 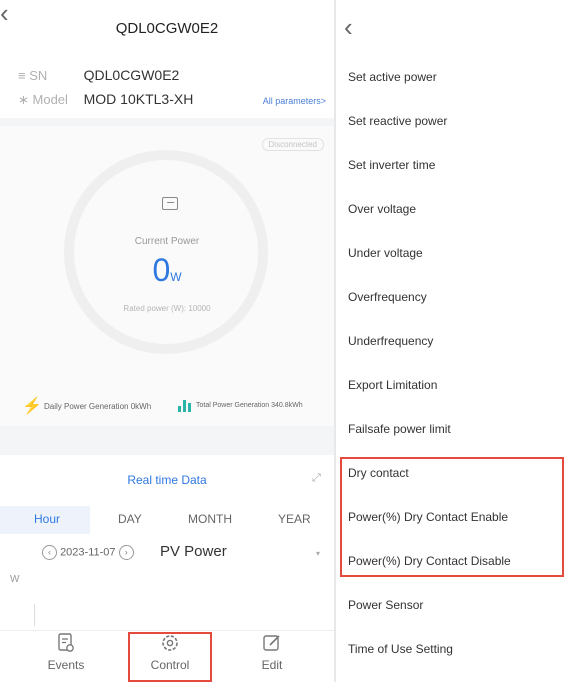 What do you see at coordinates (316, 478) in the screenshot?
I see `expand-icon: ⤢` at bounding box center [316, 478].